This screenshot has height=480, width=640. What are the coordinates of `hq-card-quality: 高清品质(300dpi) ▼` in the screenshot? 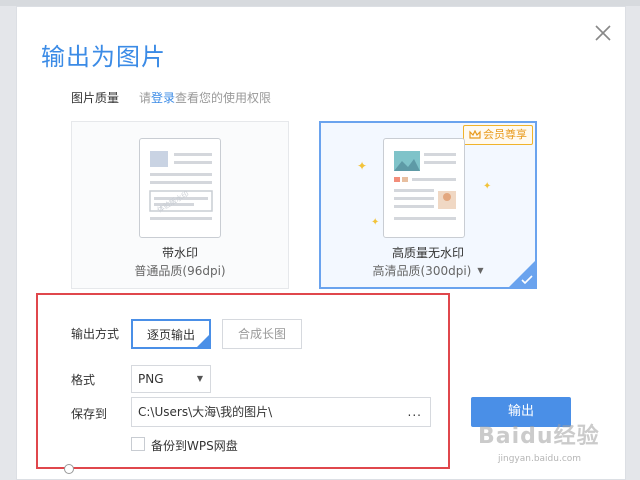 It's located at (428, 270).